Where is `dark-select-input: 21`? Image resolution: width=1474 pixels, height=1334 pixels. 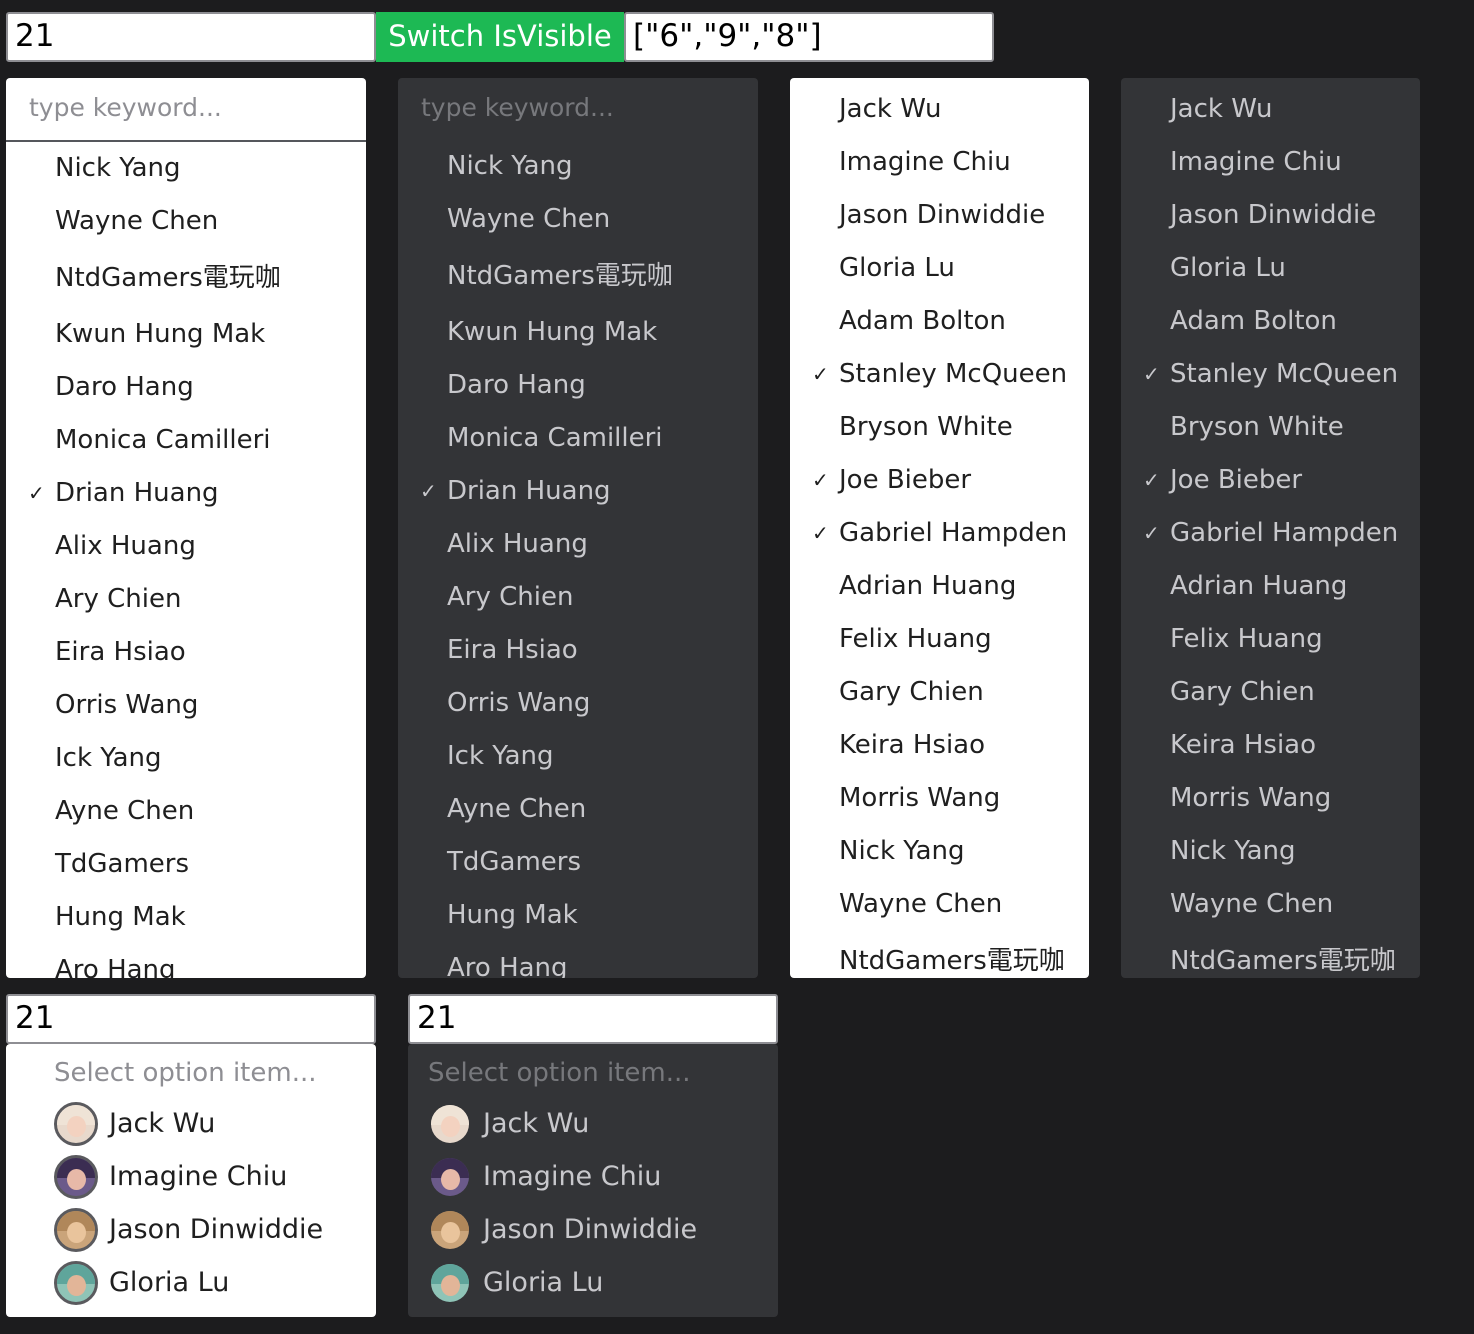
dark-select-input: 21 is located at coordinates (593, 1019).